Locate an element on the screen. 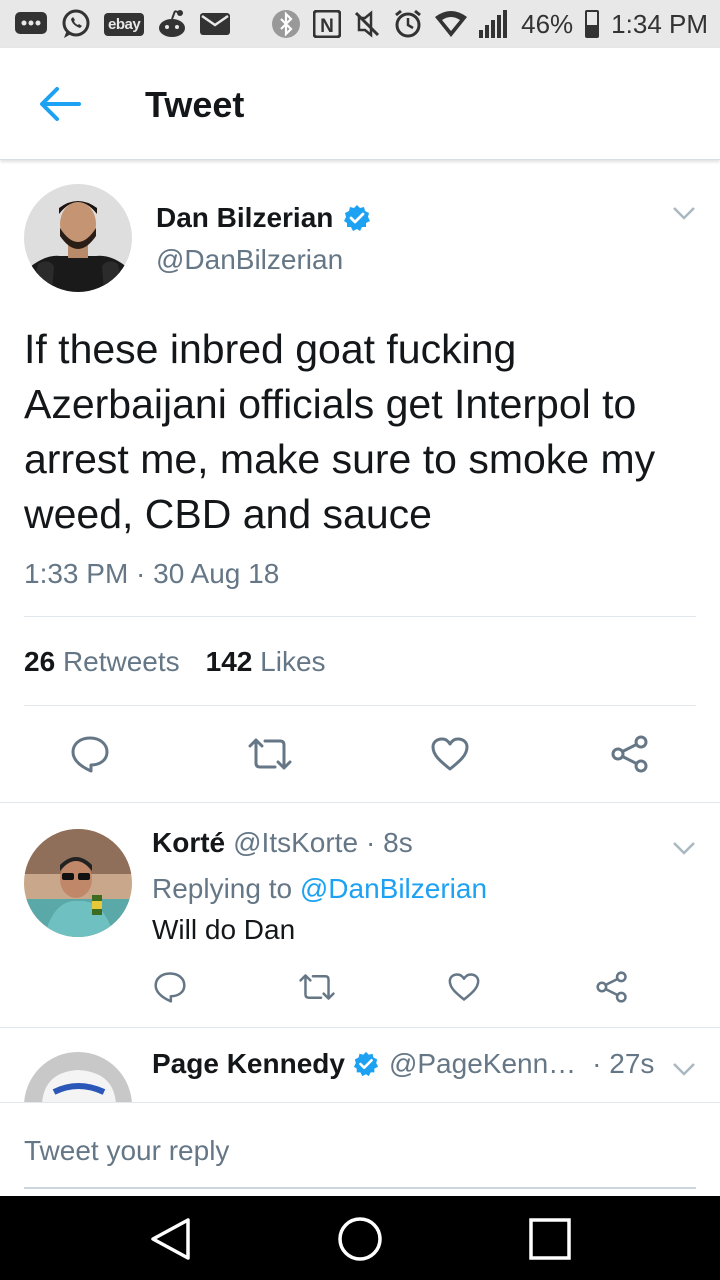 This screenshot has height=1280, width=720. replying-to-prefix: Replying to is located at coordinates (222, 888).